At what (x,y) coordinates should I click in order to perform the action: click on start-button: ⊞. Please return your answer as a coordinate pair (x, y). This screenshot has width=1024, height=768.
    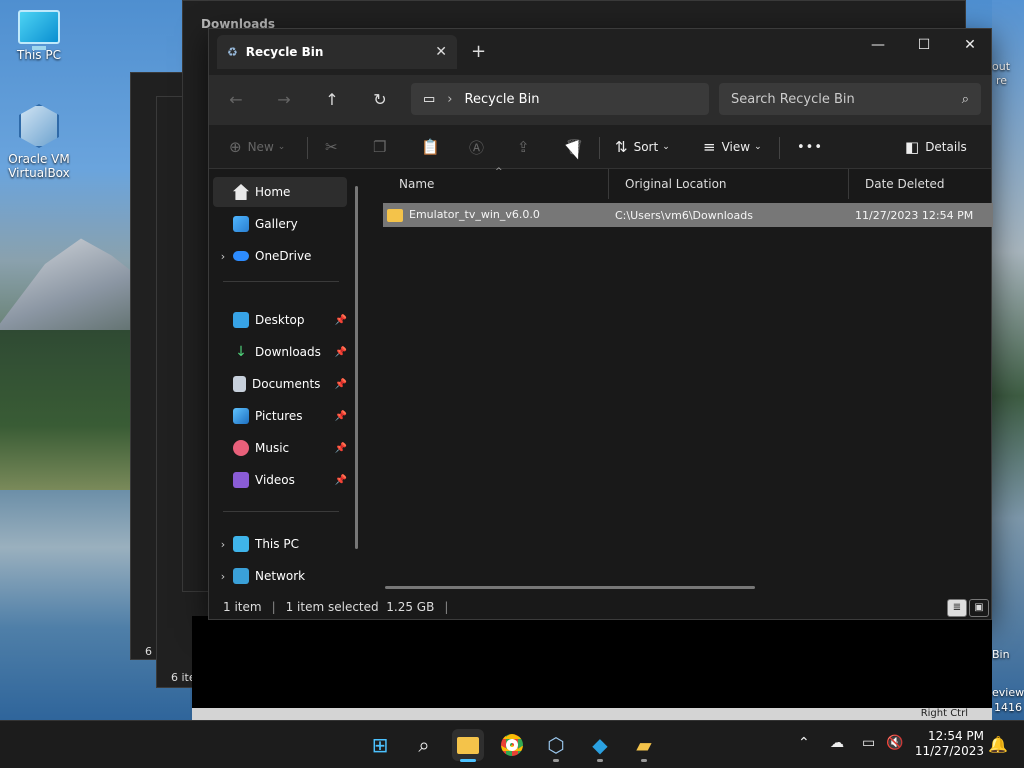
    Looking at the image, I should click on (380, 745).